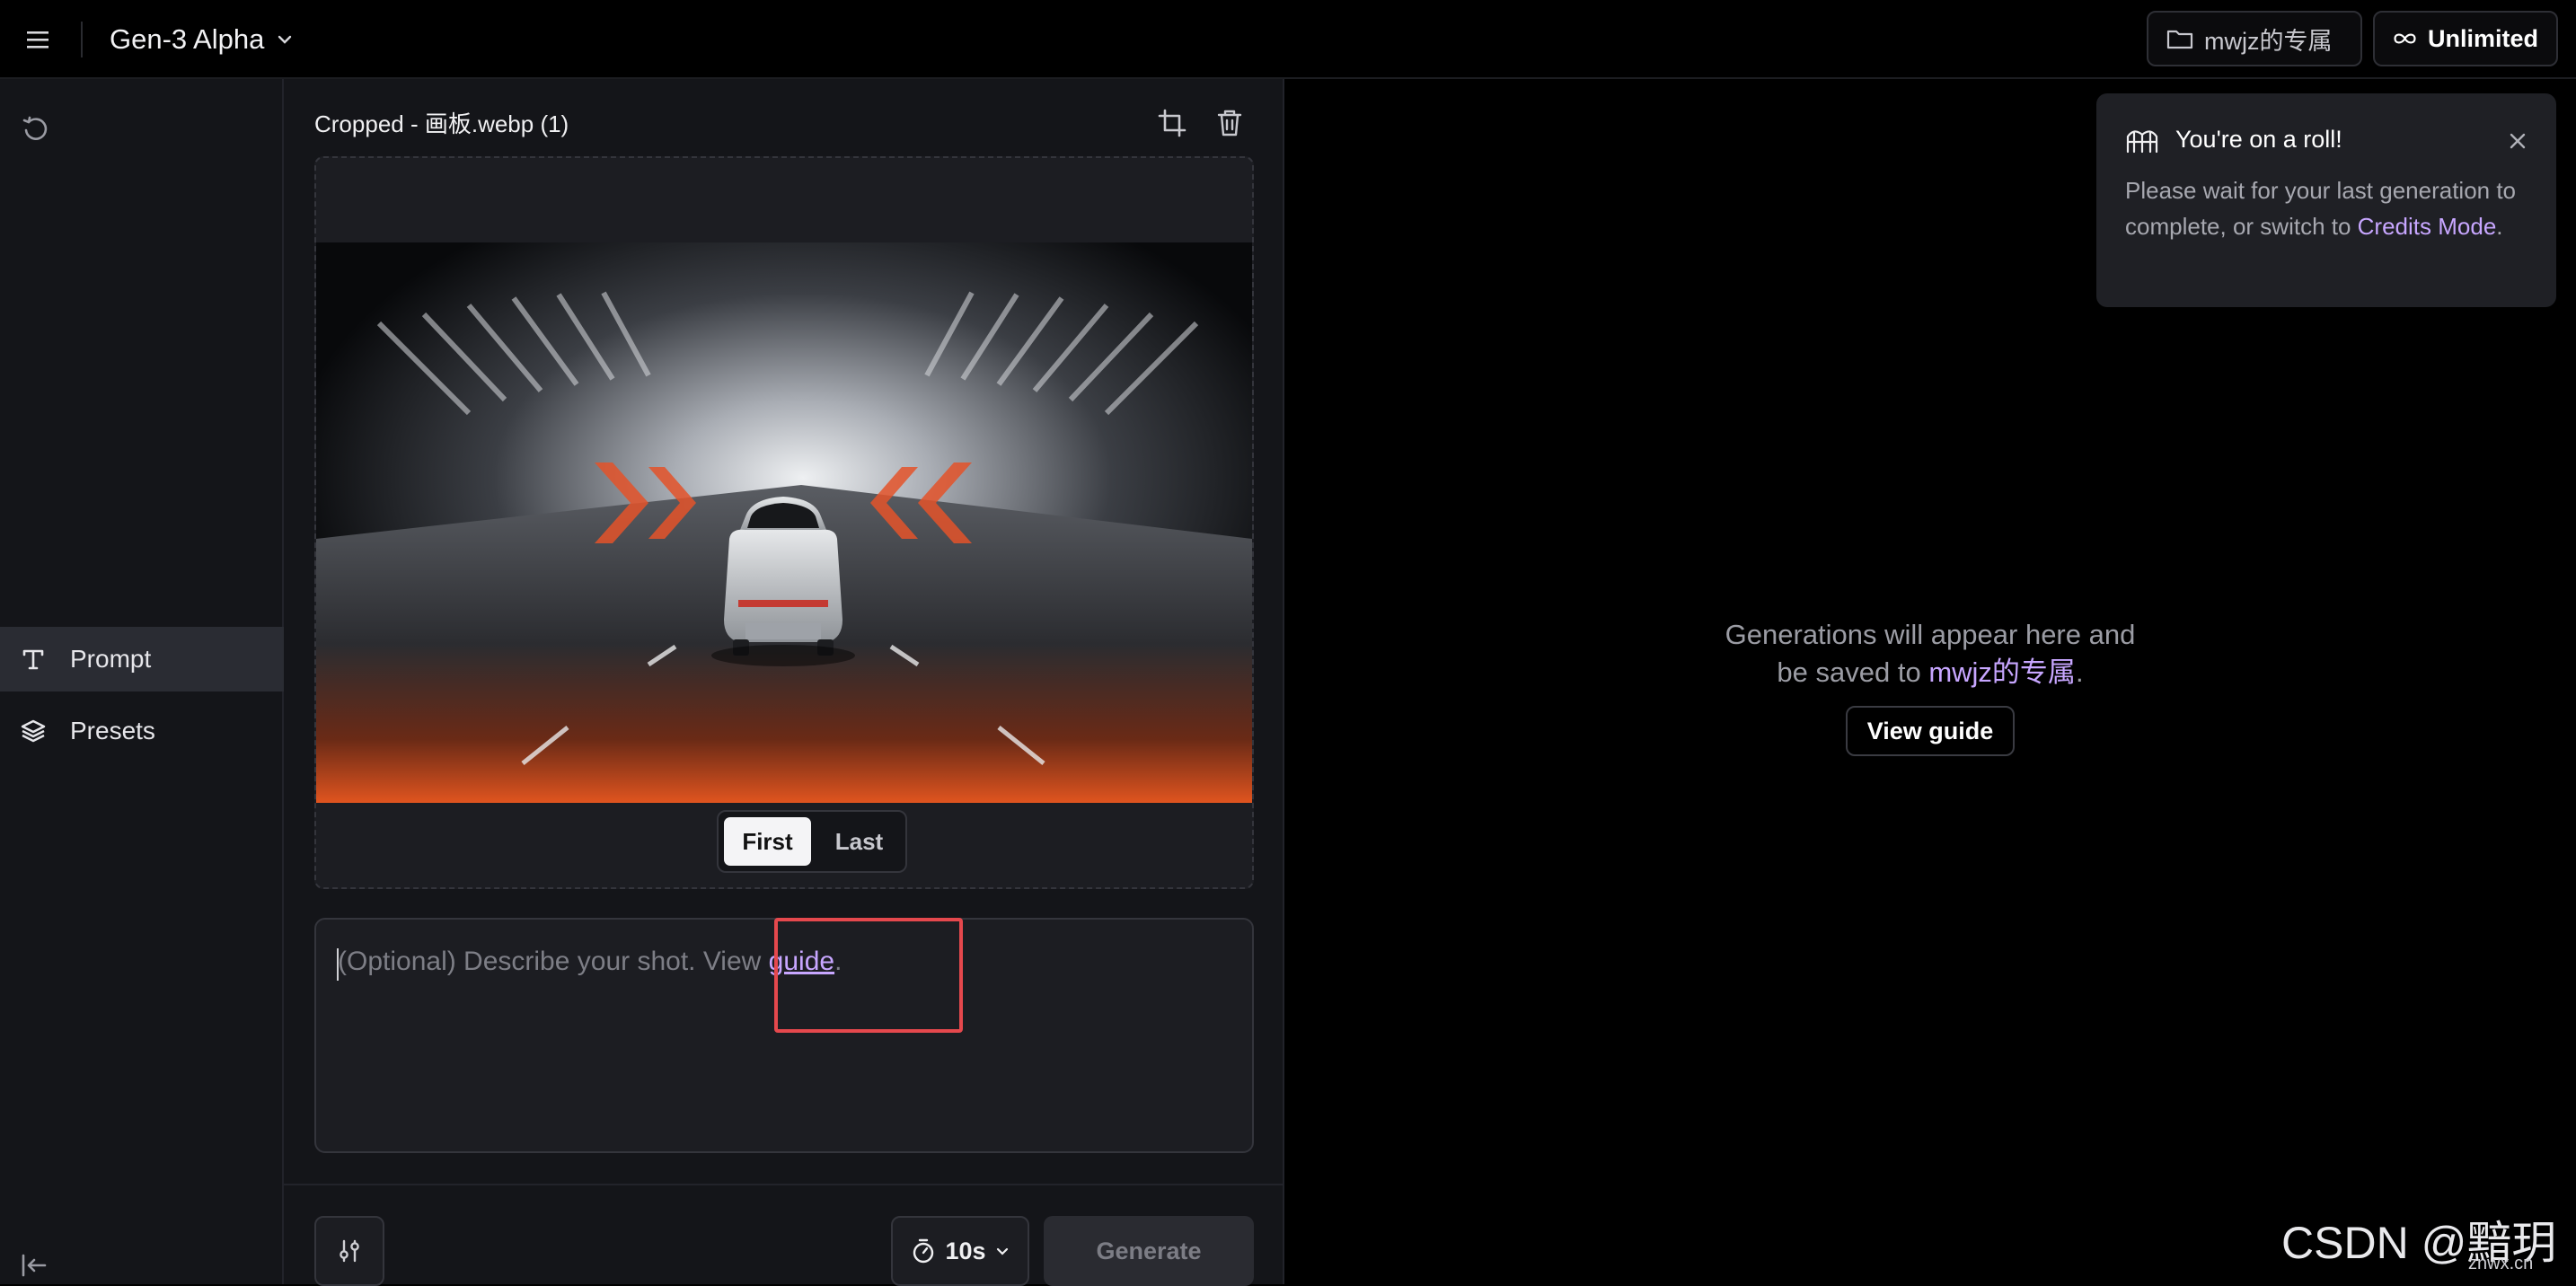 The width and height of the screenshot is (2576, 1286). What do you see at coordinates (82, 39) in the screenshot?
I see `divider` at bounding box center [82, 39].